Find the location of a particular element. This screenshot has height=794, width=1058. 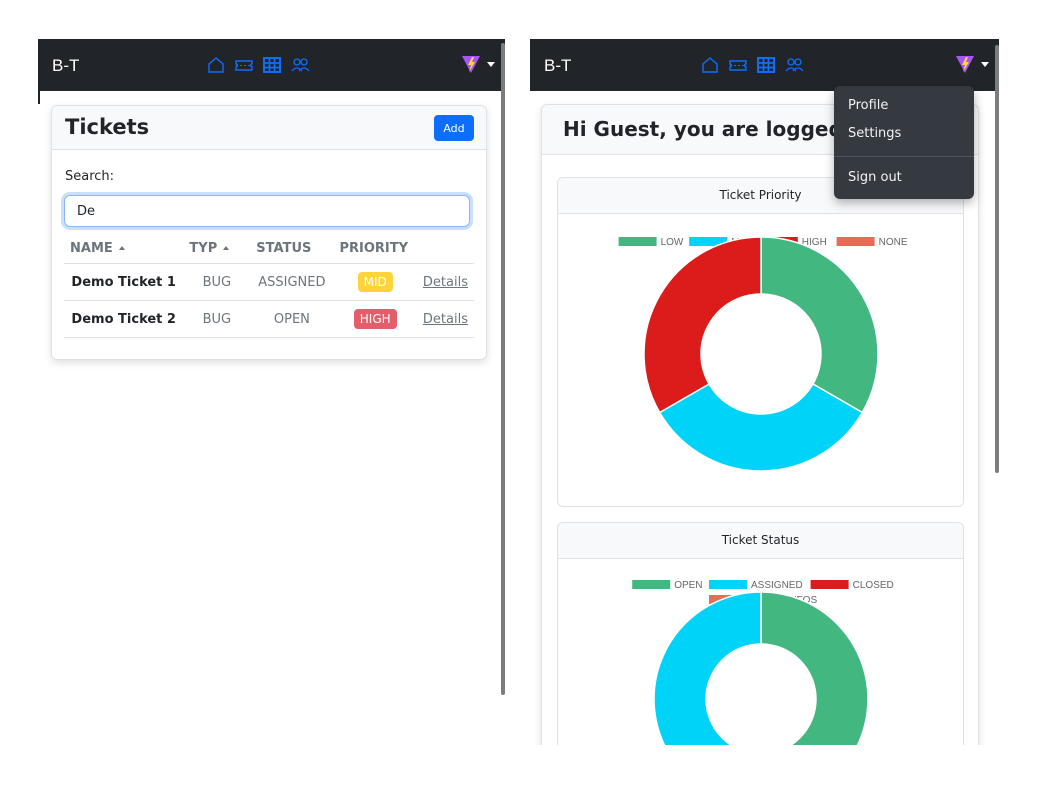

legend-item: CLOSED is located at coordinates (852, 585).